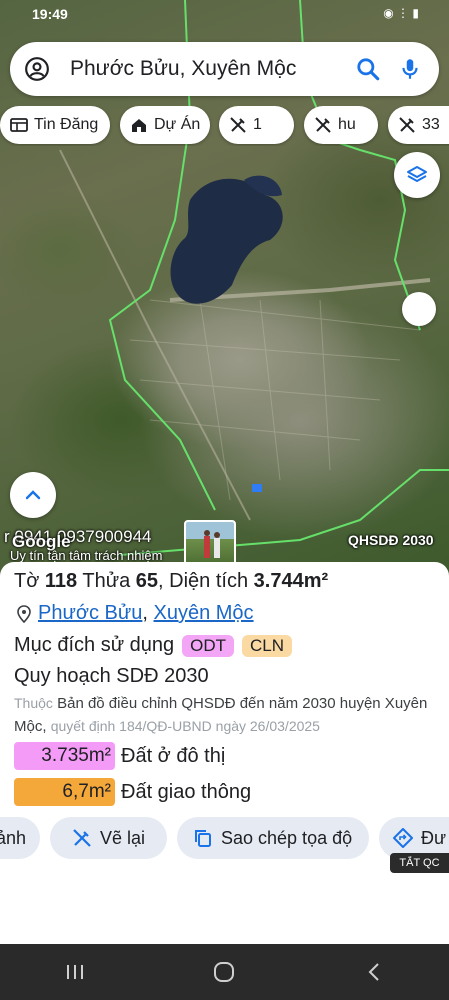 The width and height of the screenshot is (449, 1000). I want to click on area-value-text: 6,7m², so click(86, 791).